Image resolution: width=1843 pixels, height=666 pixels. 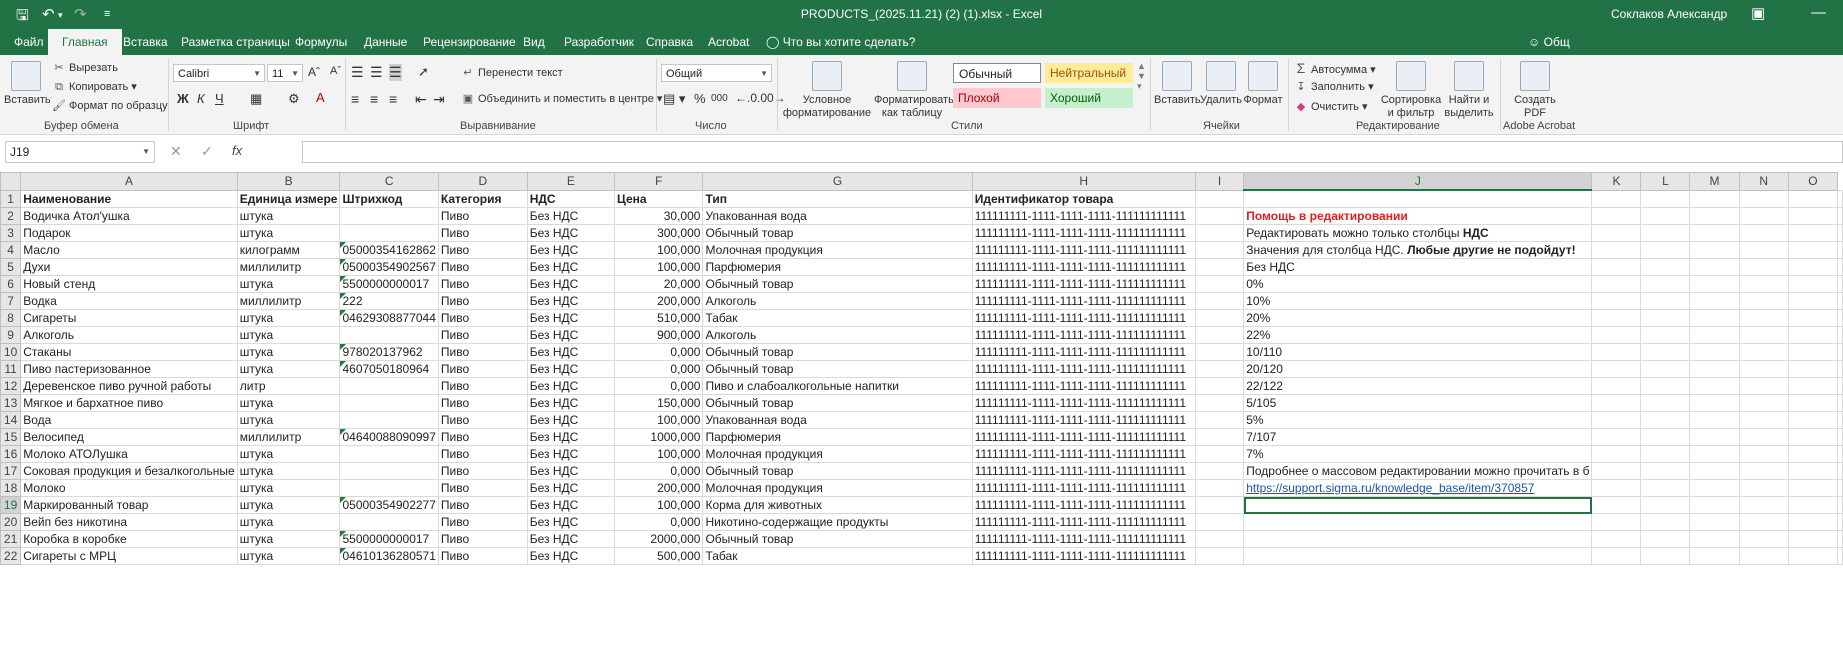 What do you see at coordinates (11, 284) in the screenshot?
I see `row-header: 6` at bounding box center [11, 284].